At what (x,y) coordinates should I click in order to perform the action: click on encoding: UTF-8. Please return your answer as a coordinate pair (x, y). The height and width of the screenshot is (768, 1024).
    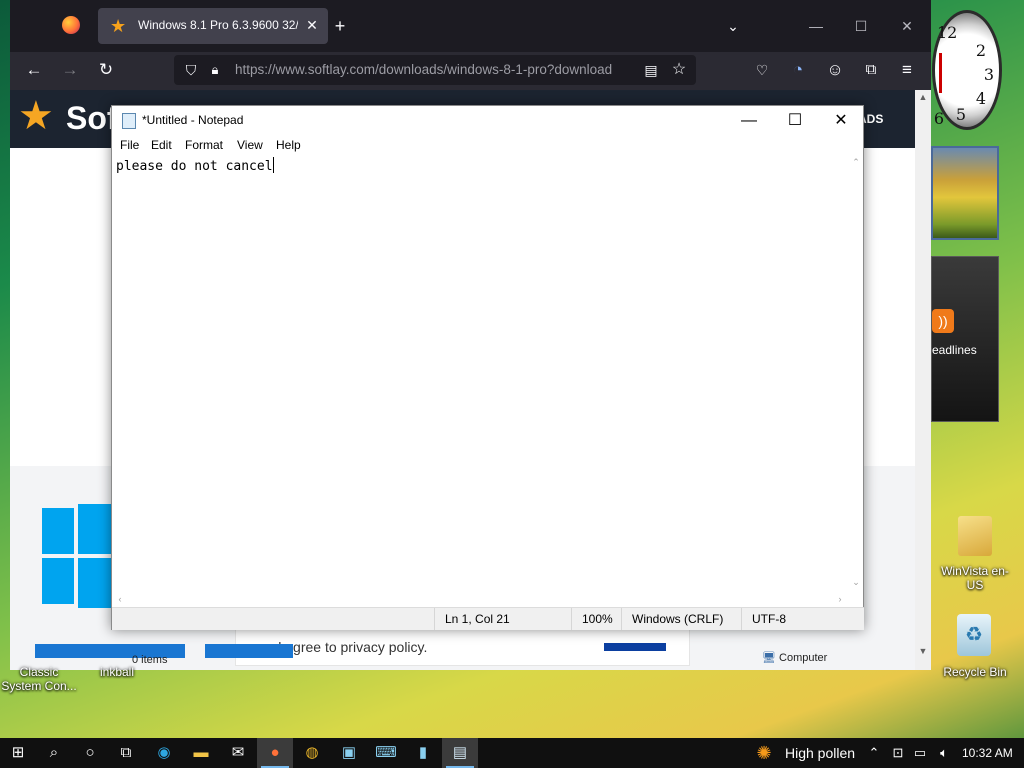
    Looking at the image, I should click on (796, 619).